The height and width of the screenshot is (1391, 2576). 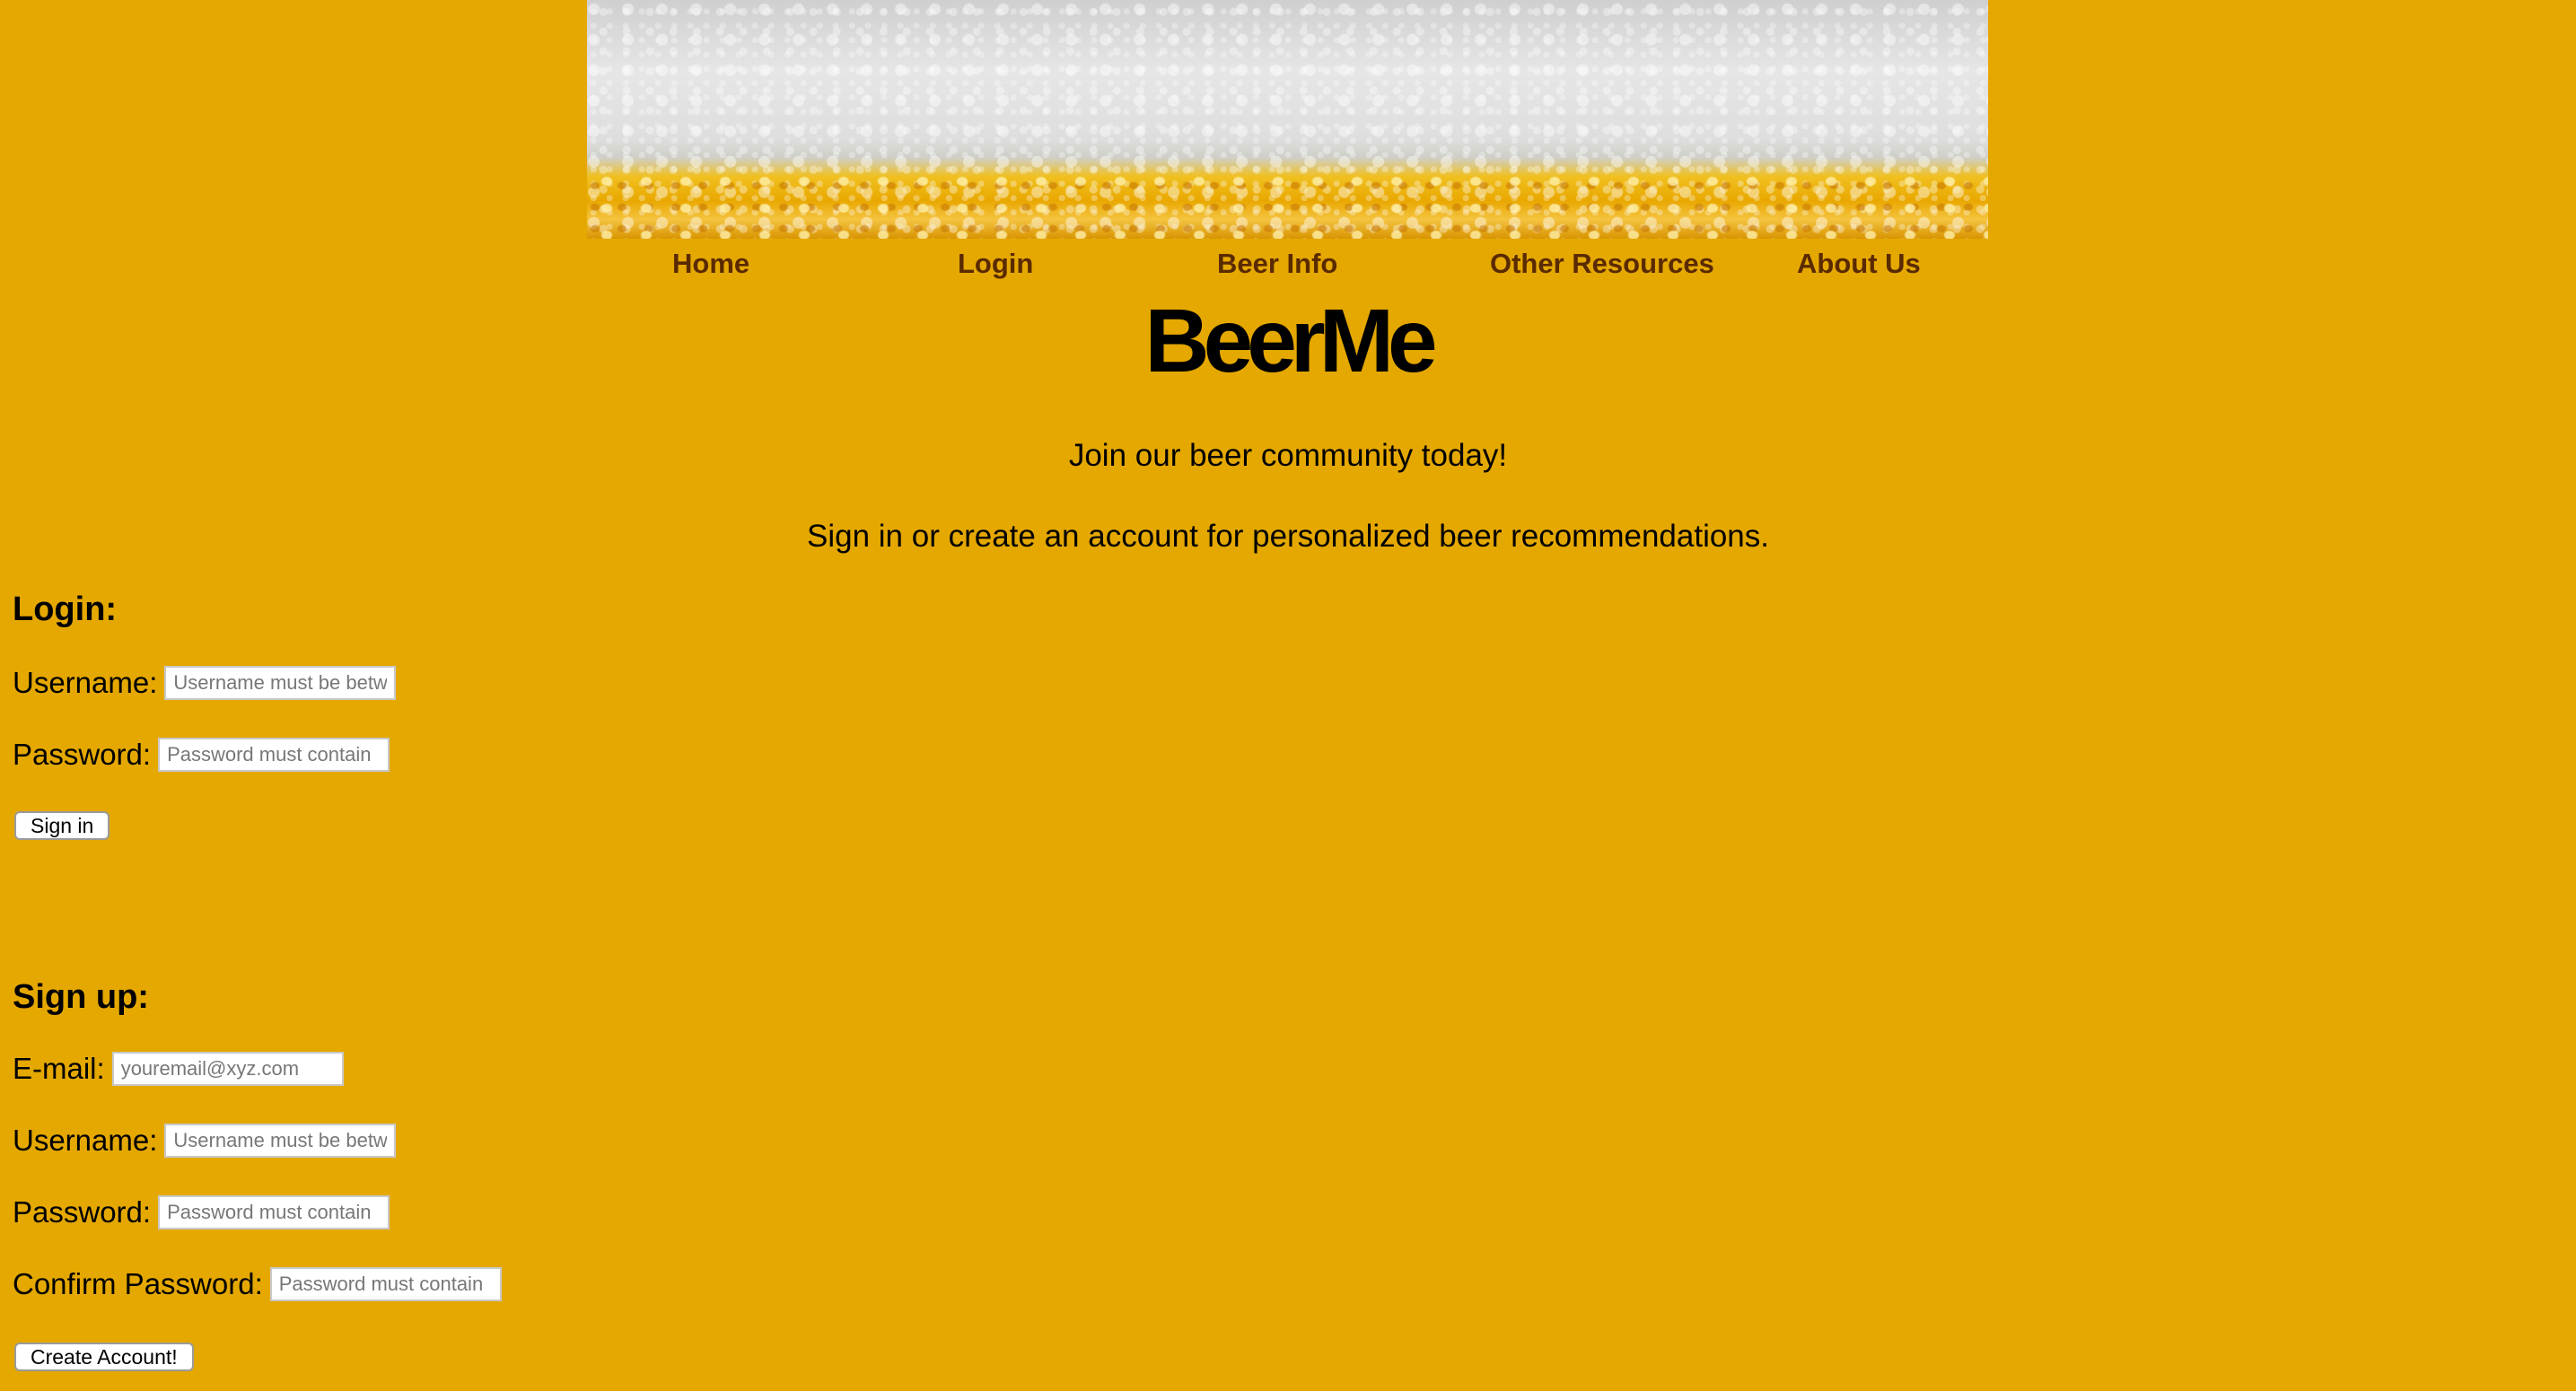 I want to click on nav-beer-info: Beer Info, so click(x=1277, y=264).